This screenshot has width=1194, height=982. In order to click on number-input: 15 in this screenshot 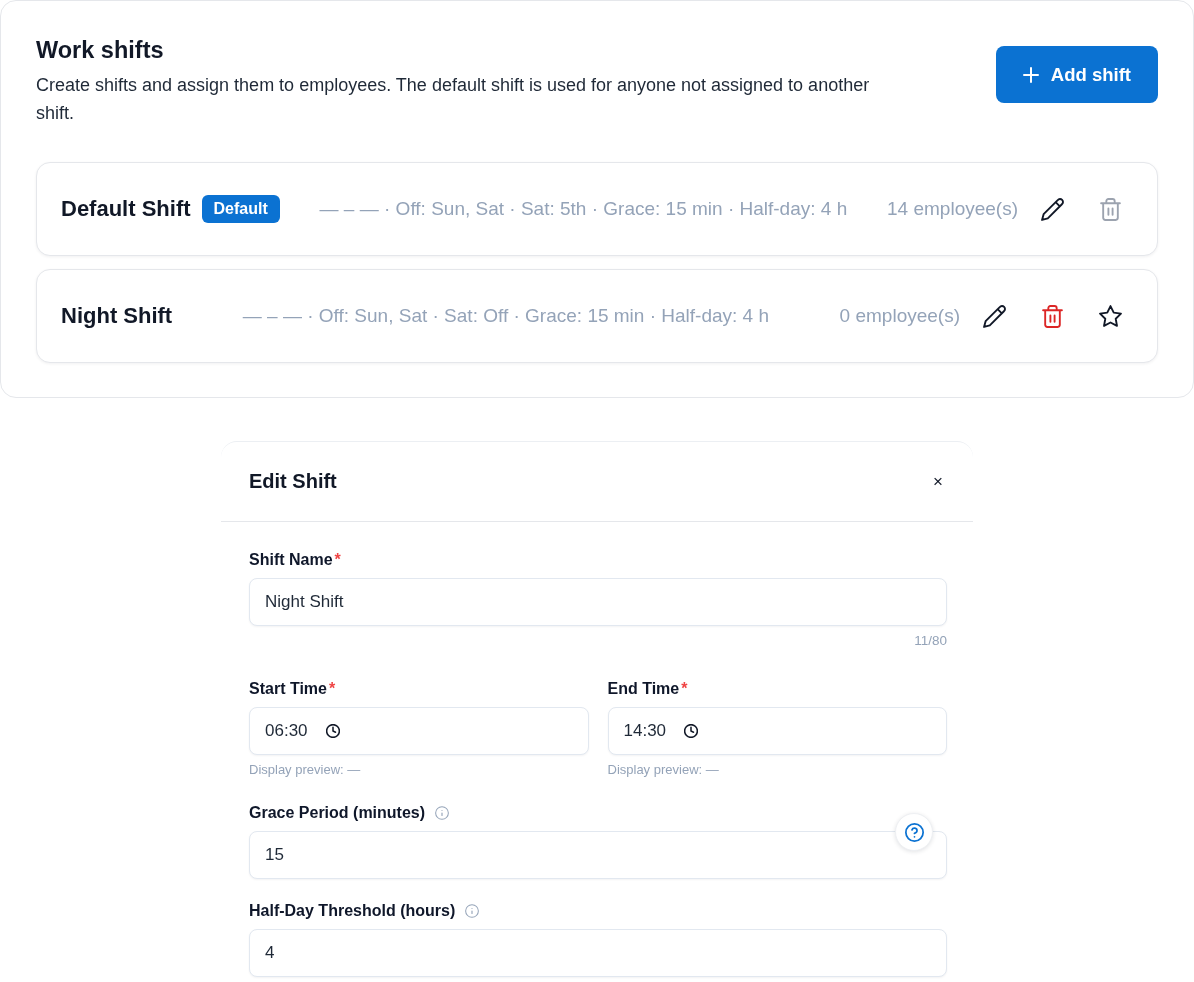, I will do `click(598, 855)`.